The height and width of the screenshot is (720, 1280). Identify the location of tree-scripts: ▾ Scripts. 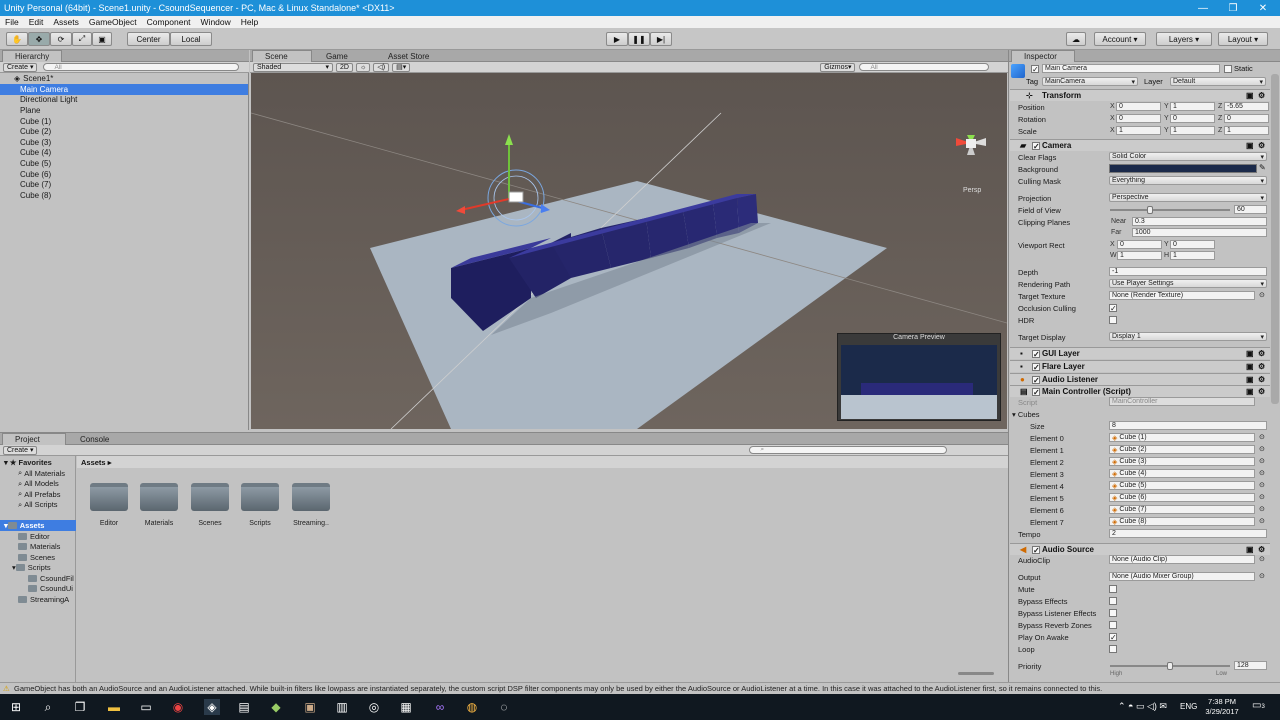
(31, 568).